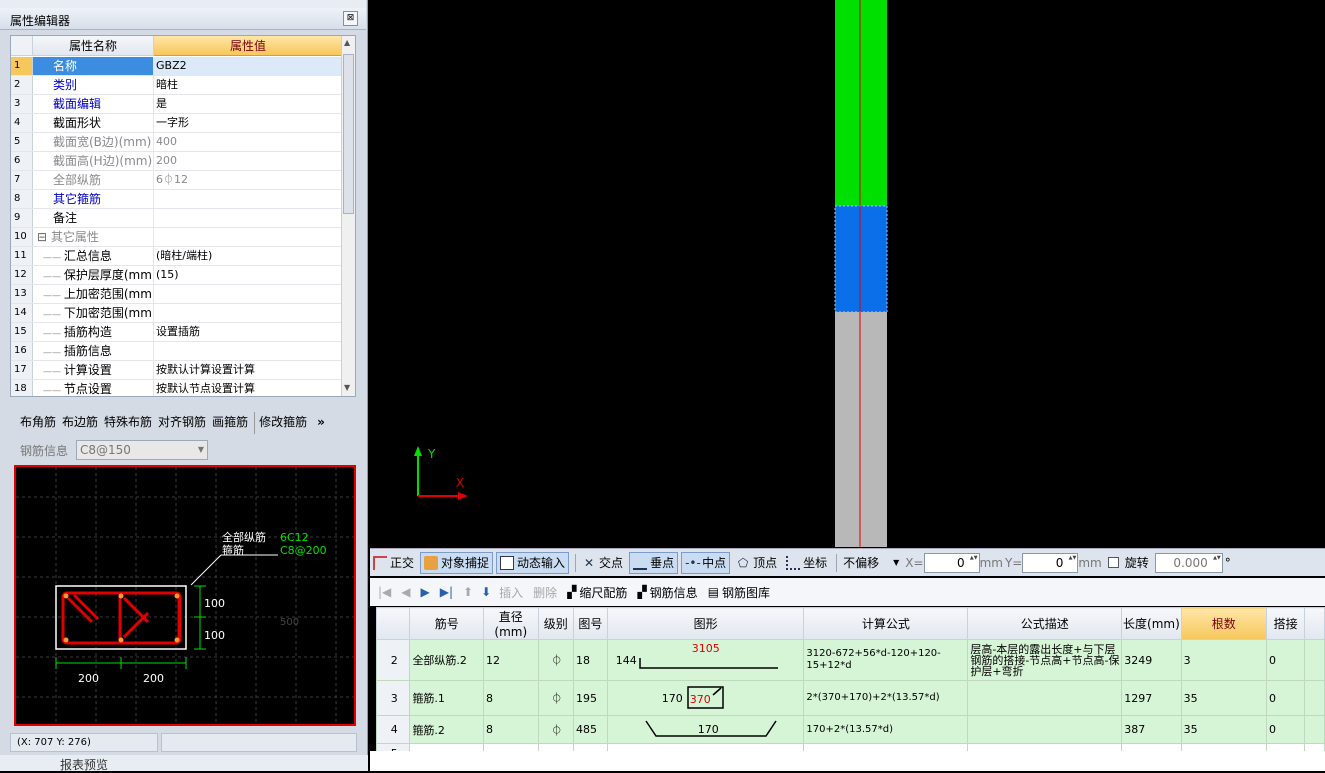 Image resolution: width=1325 pixels, height=773 pixels. Describe the element at coordinates (556, 747) in the screenshot. I see `cell-grade` at that location.